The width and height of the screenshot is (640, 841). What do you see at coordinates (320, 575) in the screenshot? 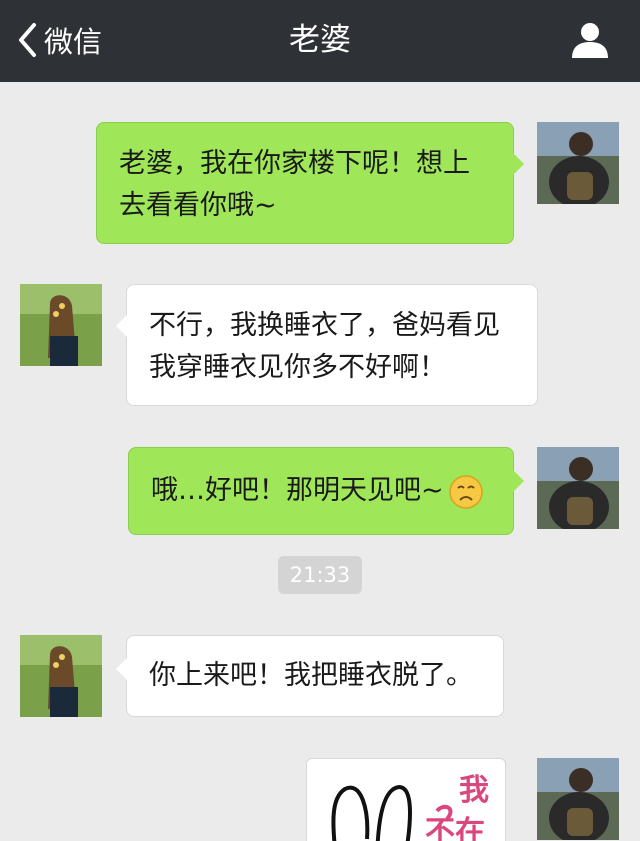
I see `timestamp: 21:33` at bounding box center [320, 575].